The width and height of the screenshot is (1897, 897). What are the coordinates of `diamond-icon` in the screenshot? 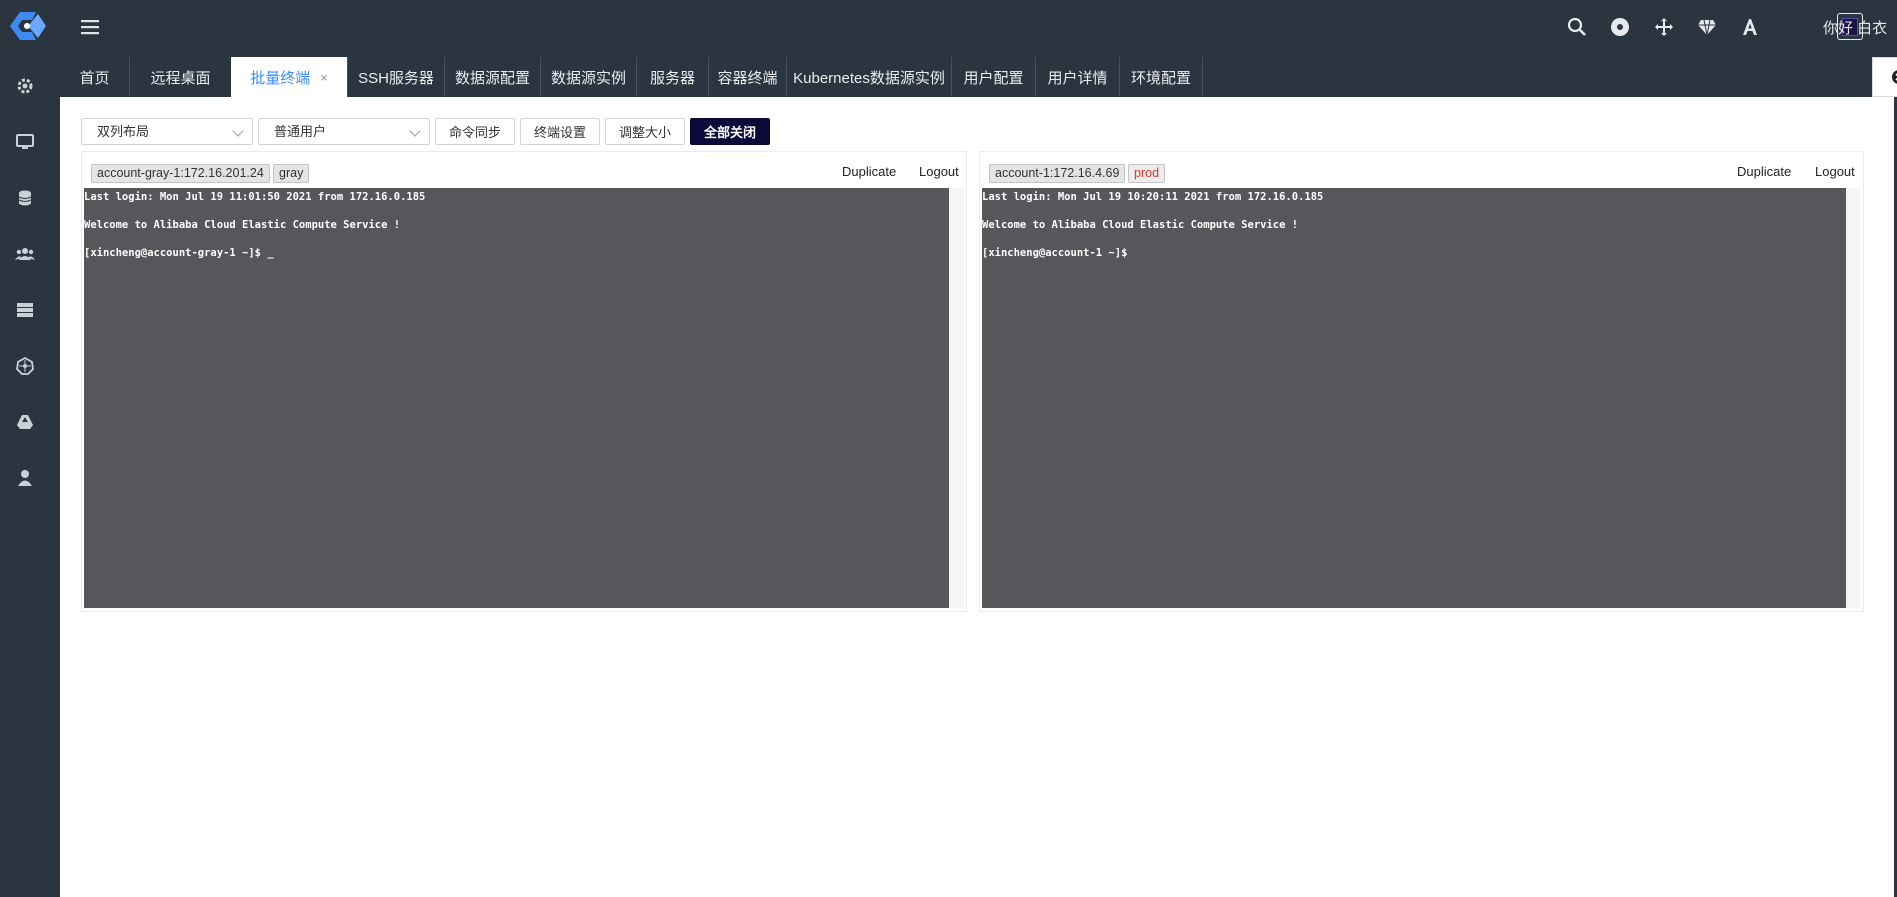 It's located at (1707, 27).